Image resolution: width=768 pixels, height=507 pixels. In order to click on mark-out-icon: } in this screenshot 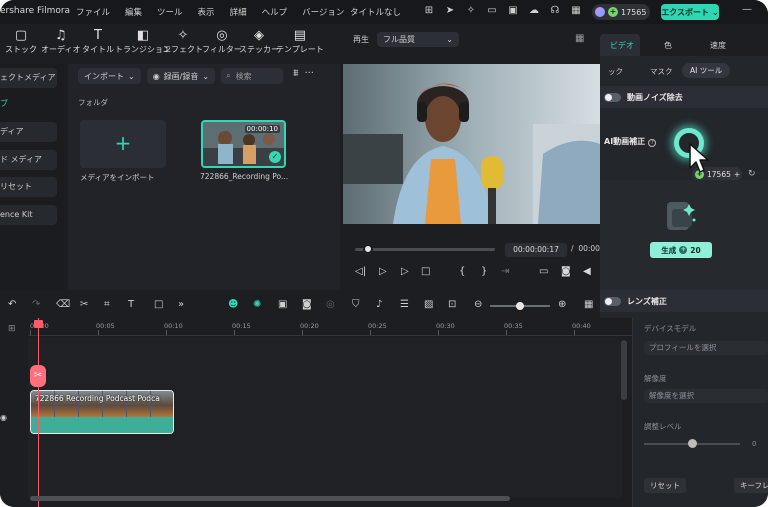, I will do `click(484, 271)`.